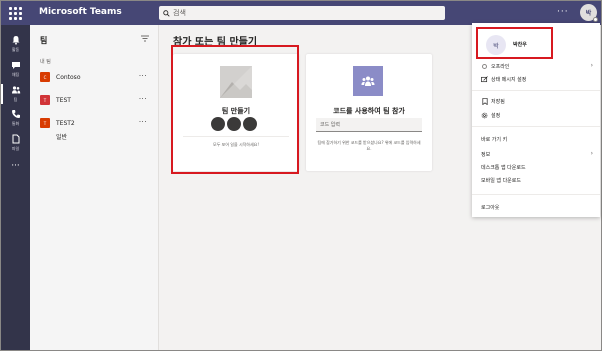  Describe the element at coordinates (537, 115) in the screenshot. I see `settings-menu-item: 설정` at that location.